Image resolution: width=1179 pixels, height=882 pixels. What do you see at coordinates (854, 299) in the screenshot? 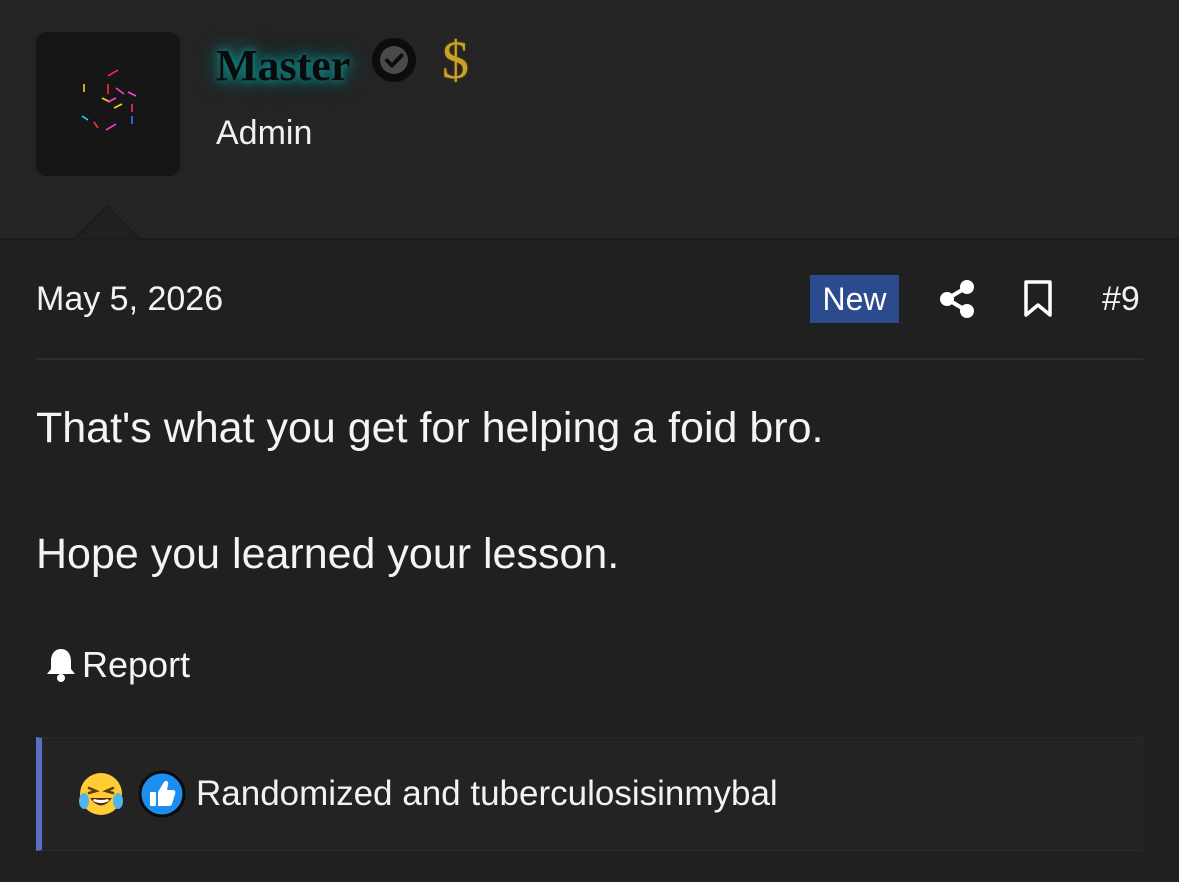
I see `new-badge: New` at bounding box center [854, 299].